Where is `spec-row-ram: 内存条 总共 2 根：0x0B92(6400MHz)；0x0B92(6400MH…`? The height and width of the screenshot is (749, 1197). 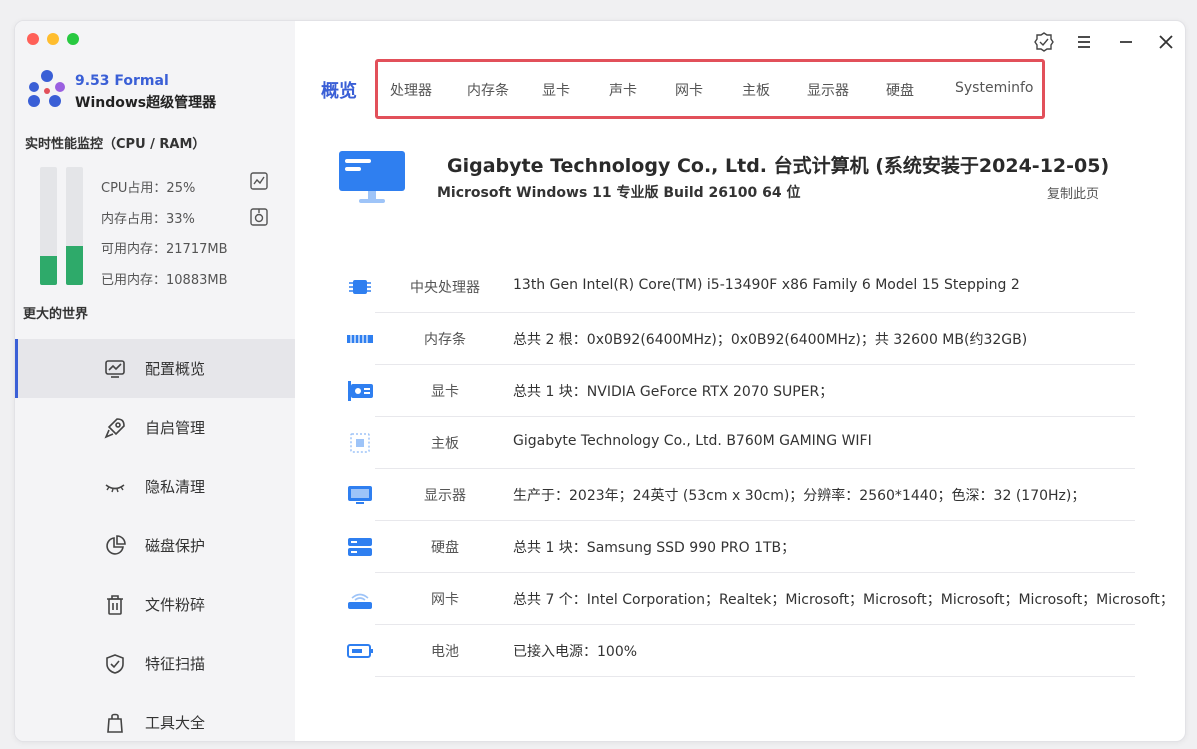
spec-row-ram: 内存条 总共 2 根：0x0B92(6400MHz)；0x0B92(6400MH… is located at coordinates (735, 339).